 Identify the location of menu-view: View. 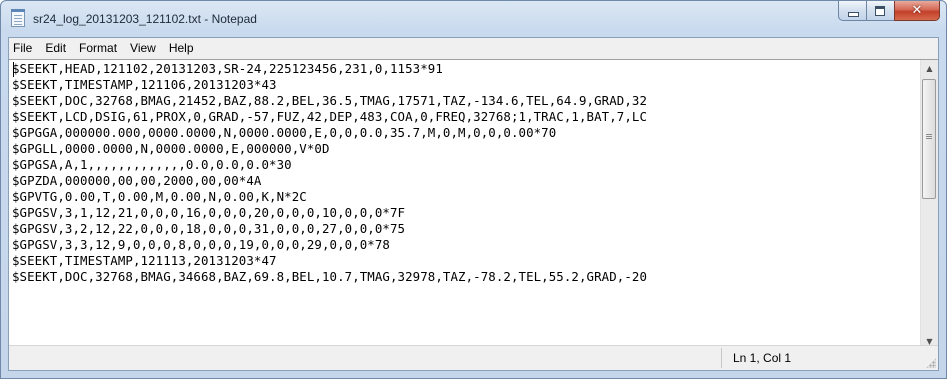
(142, 48).